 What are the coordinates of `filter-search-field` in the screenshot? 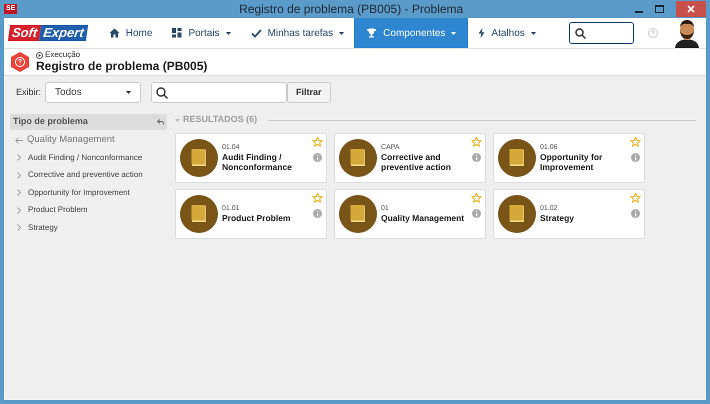 It's located at (219, 92).